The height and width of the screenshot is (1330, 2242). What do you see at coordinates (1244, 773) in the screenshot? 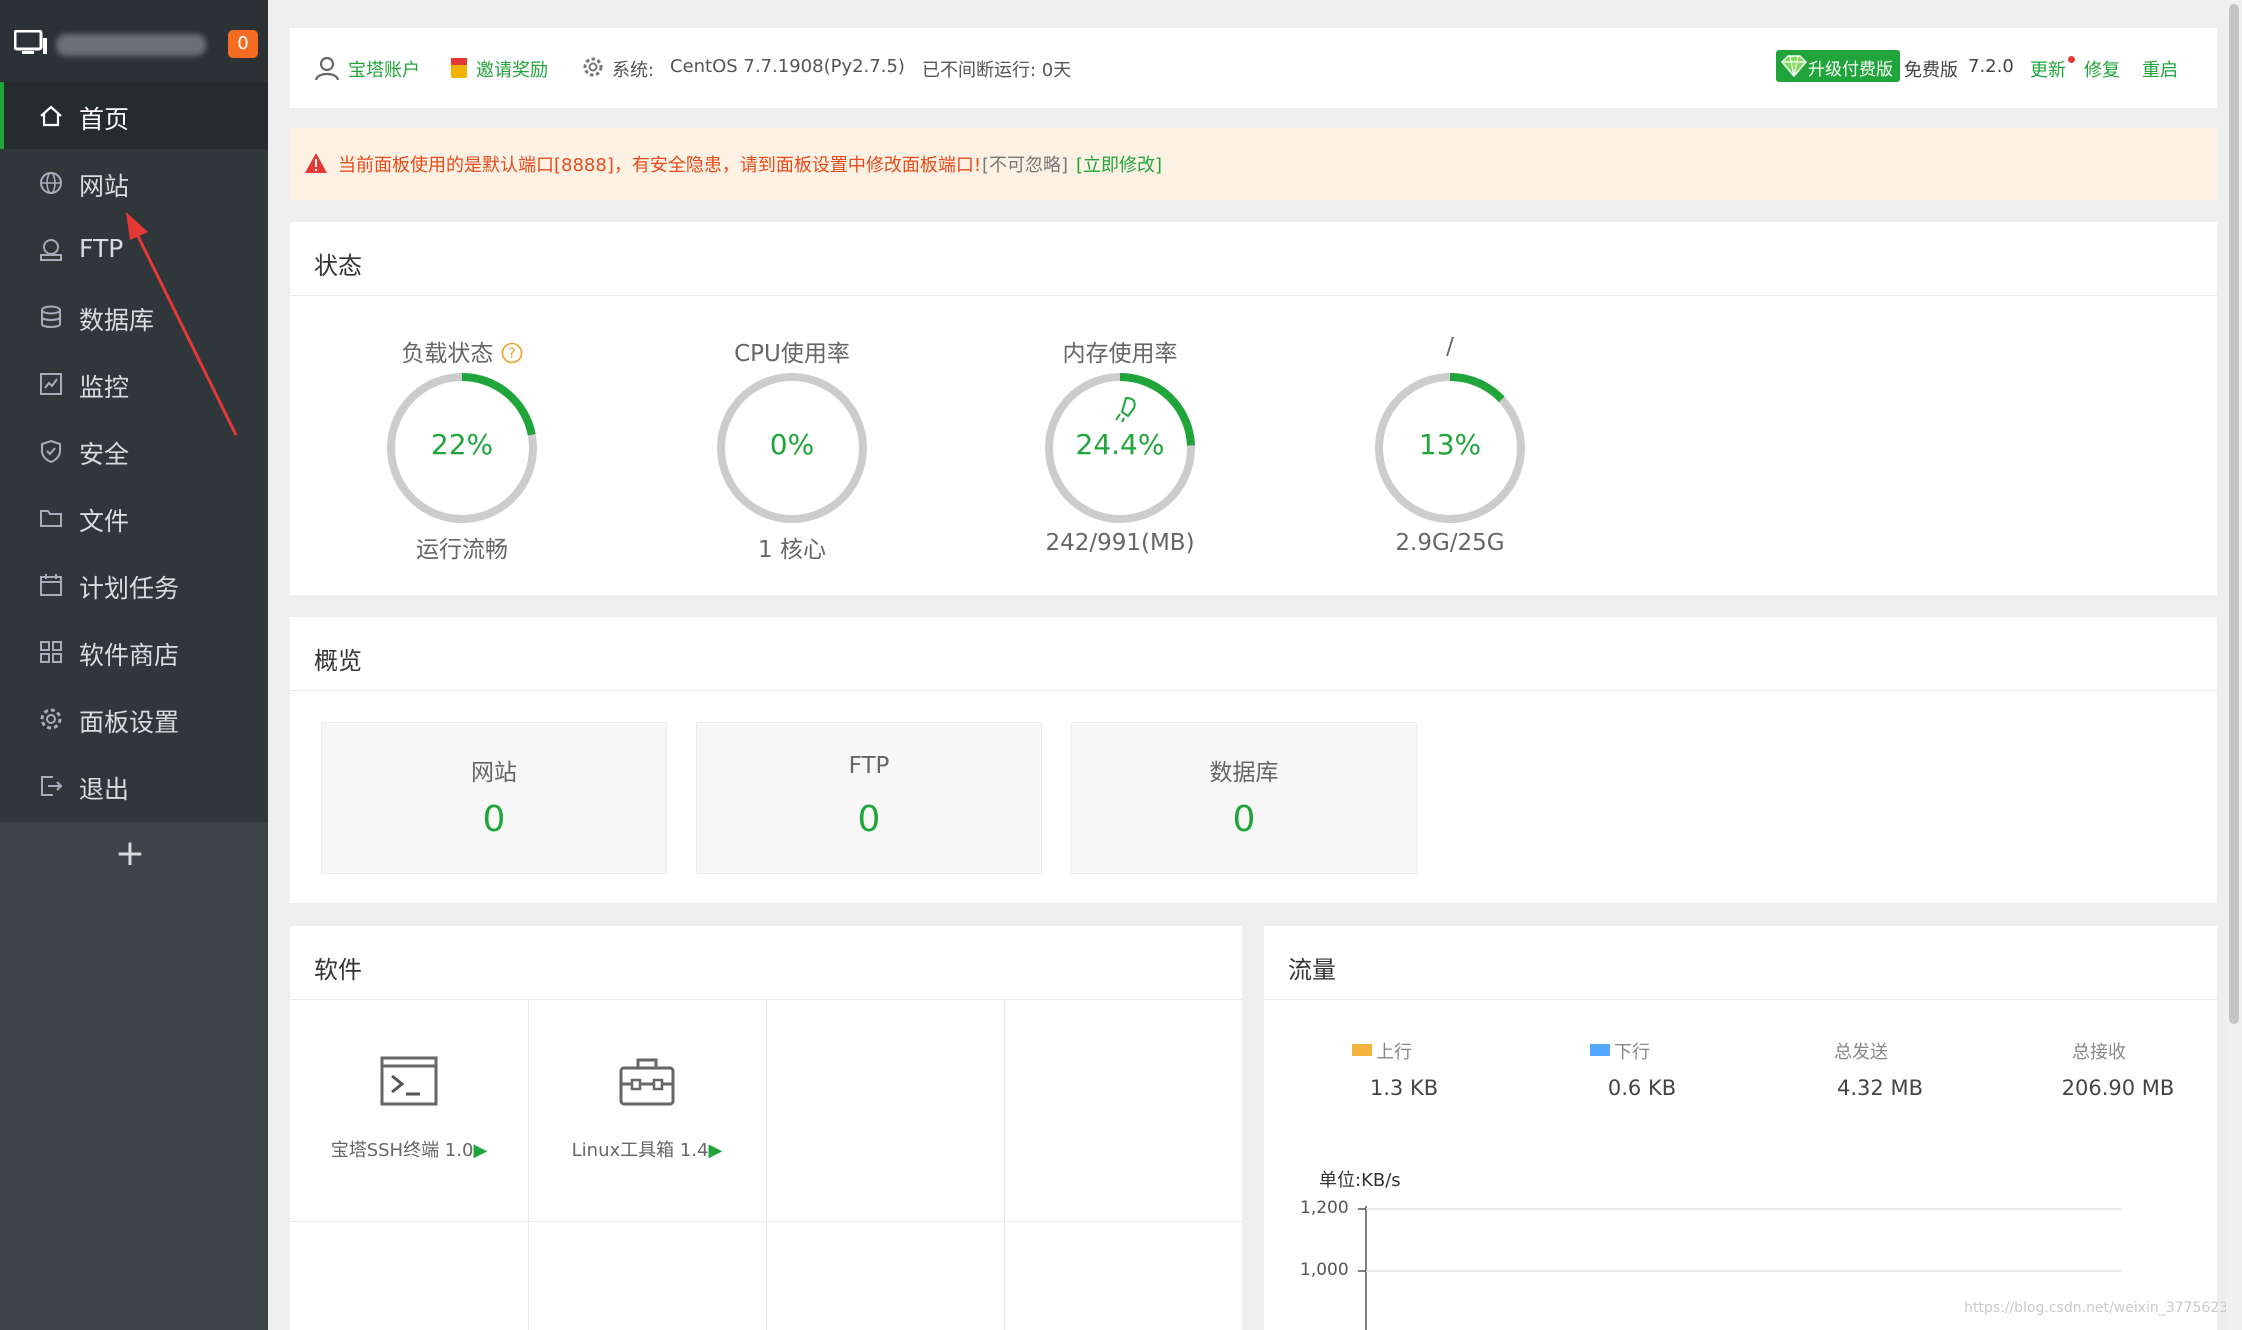
I see `overview-label: 数据库` at bounding box center [1244, 773].